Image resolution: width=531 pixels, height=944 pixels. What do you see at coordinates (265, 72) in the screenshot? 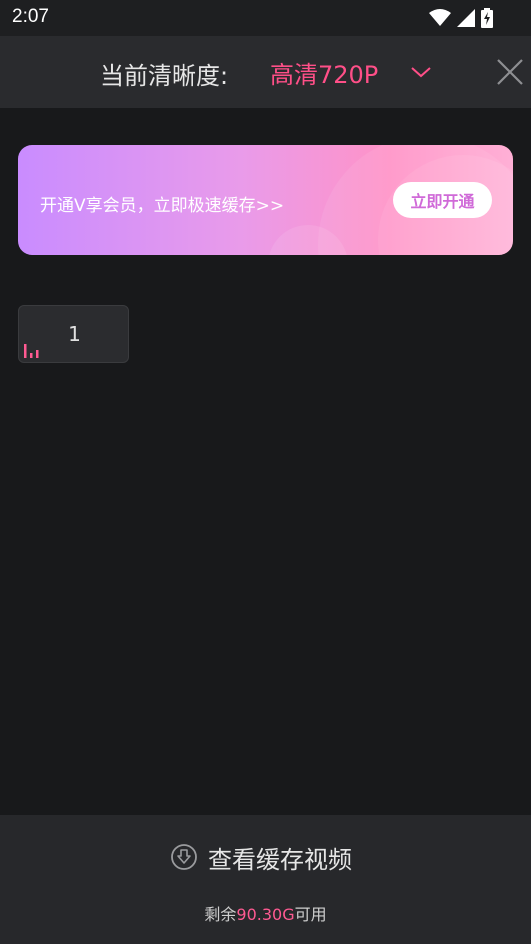
I see `quality-header: 当前清晰度: 高清720P` at bounding box center [265, 72].